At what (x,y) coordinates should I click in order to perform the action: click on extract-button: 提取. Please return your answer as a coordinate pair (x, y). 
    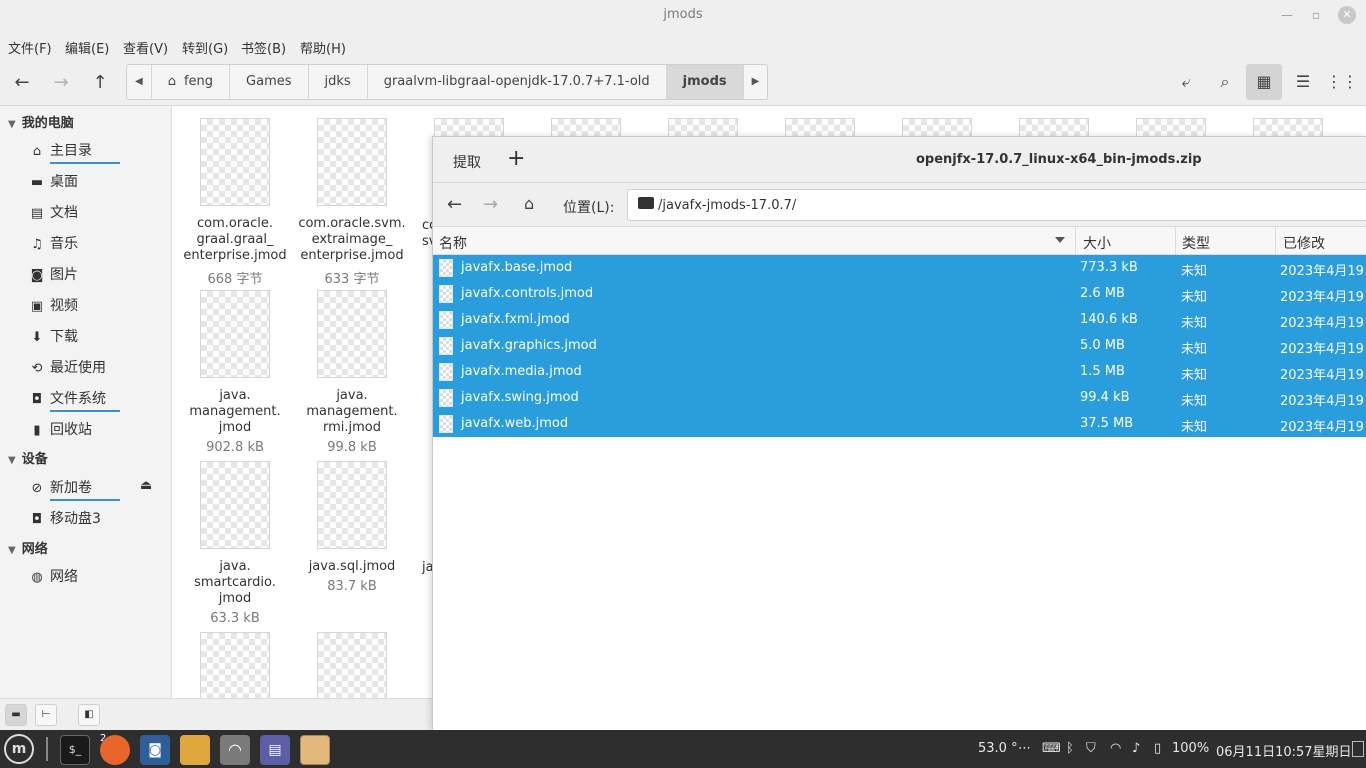
    Looking at the image, I should click on (467, 162).